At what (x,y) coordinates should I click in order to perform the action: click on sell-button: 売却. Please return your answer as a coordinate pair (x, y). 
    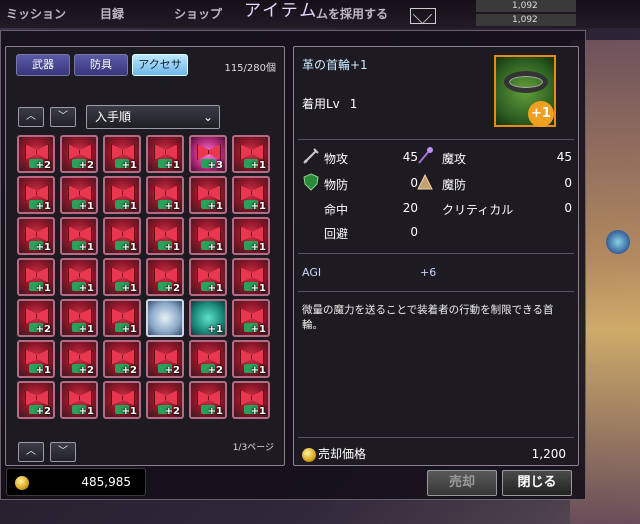
    Looking at the image, I should click on (462, 483).